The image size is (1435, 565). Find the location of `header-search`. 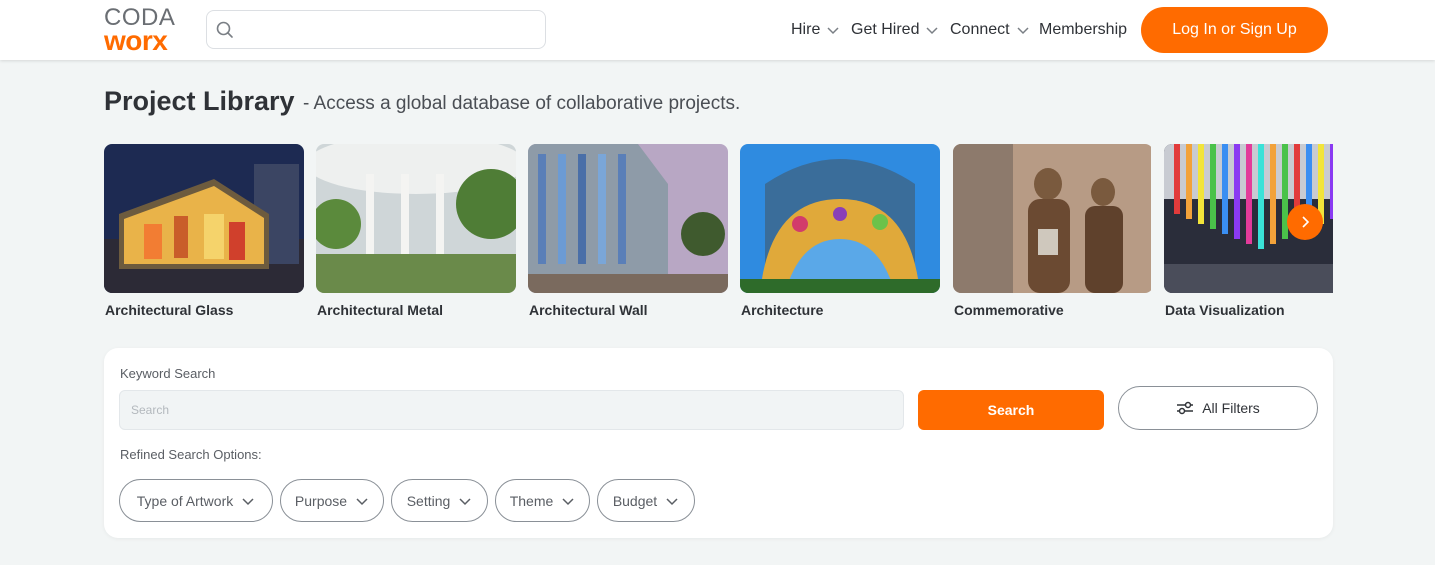

header-search is located at coordinates (376, 29).